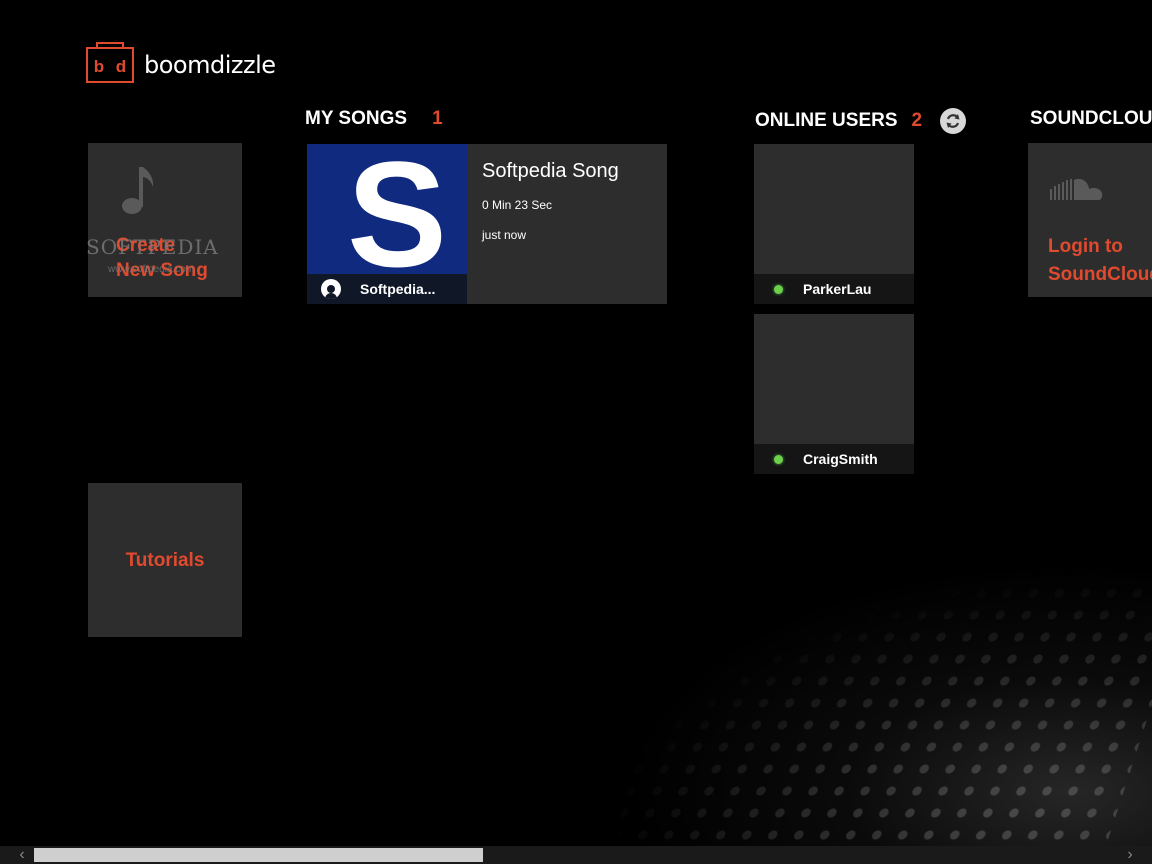 This screenshot has height=864, width=1152. Describe the element at coordinates (837, 289) in the screenshot. I see `user-name: ParkerLau` at that location.